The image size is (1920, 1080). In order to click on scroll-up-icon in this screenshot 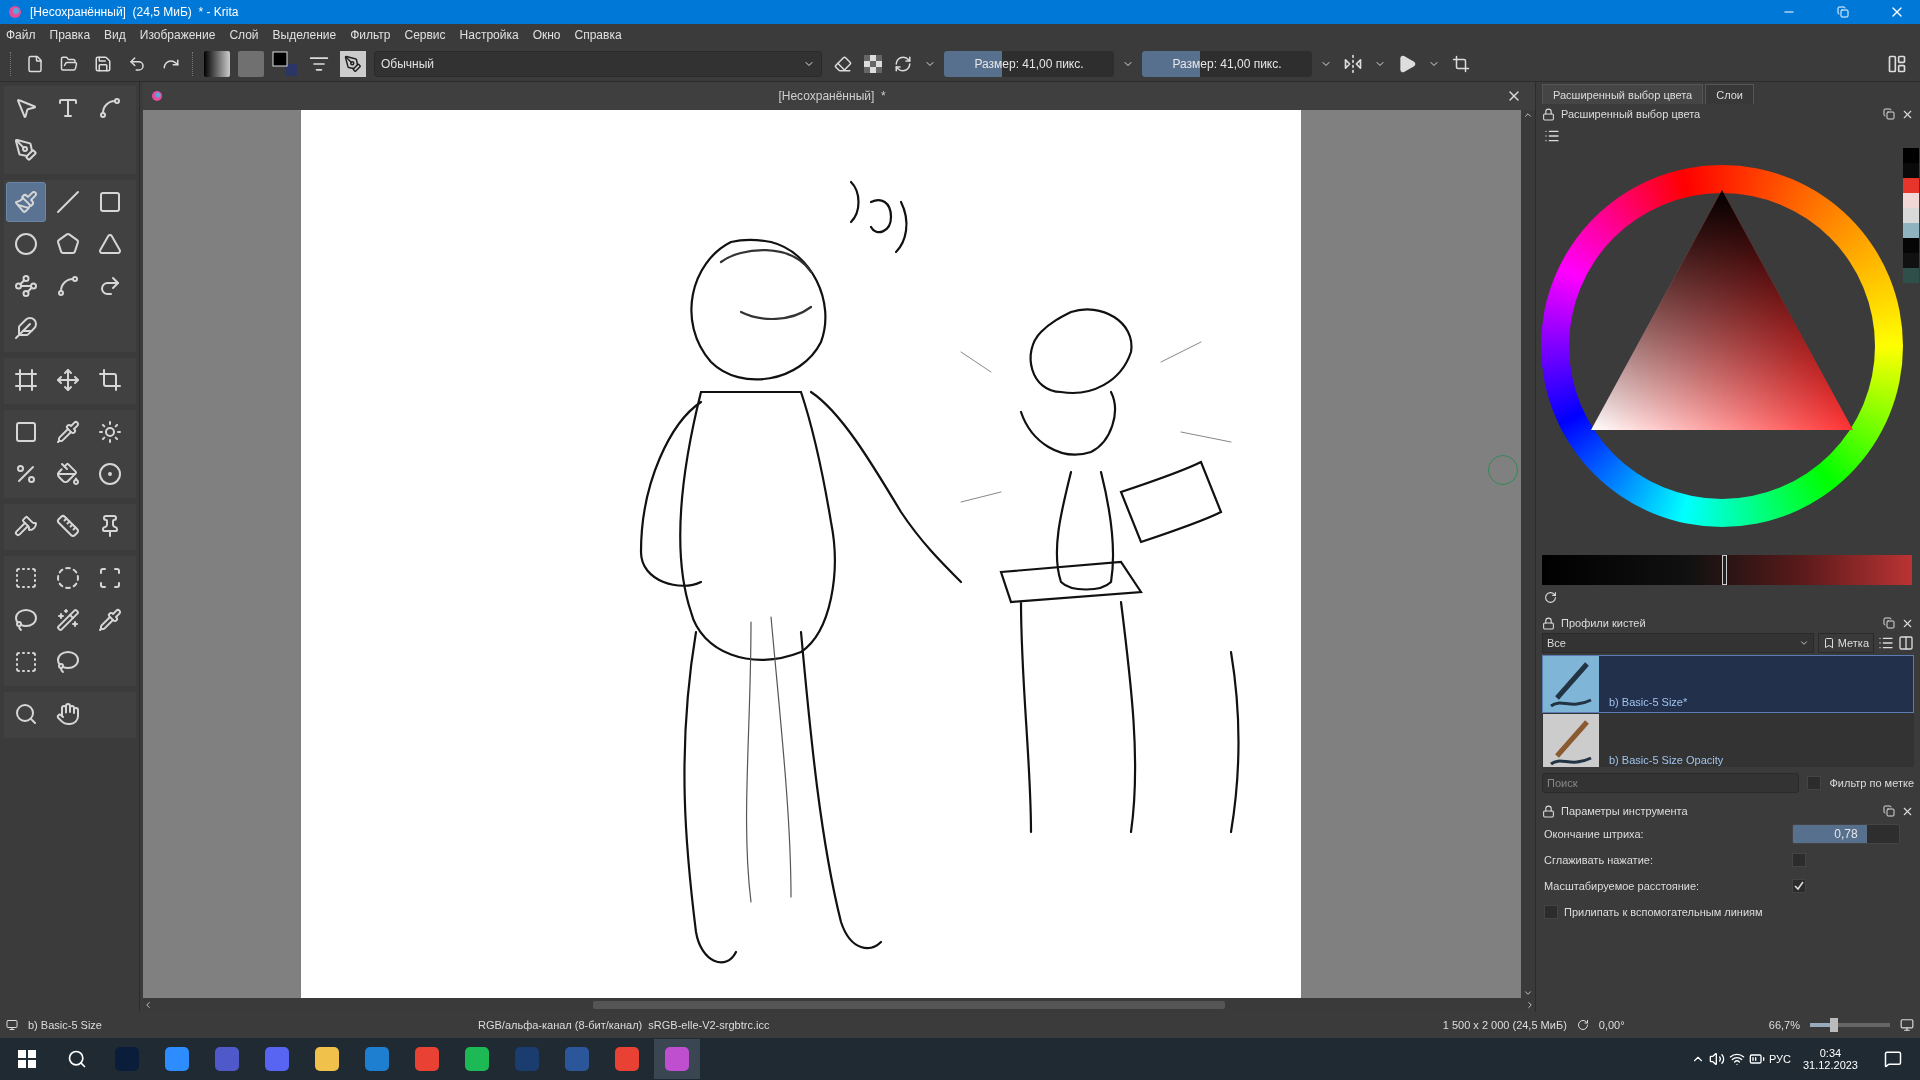, I will do `click(1528, 115)`.